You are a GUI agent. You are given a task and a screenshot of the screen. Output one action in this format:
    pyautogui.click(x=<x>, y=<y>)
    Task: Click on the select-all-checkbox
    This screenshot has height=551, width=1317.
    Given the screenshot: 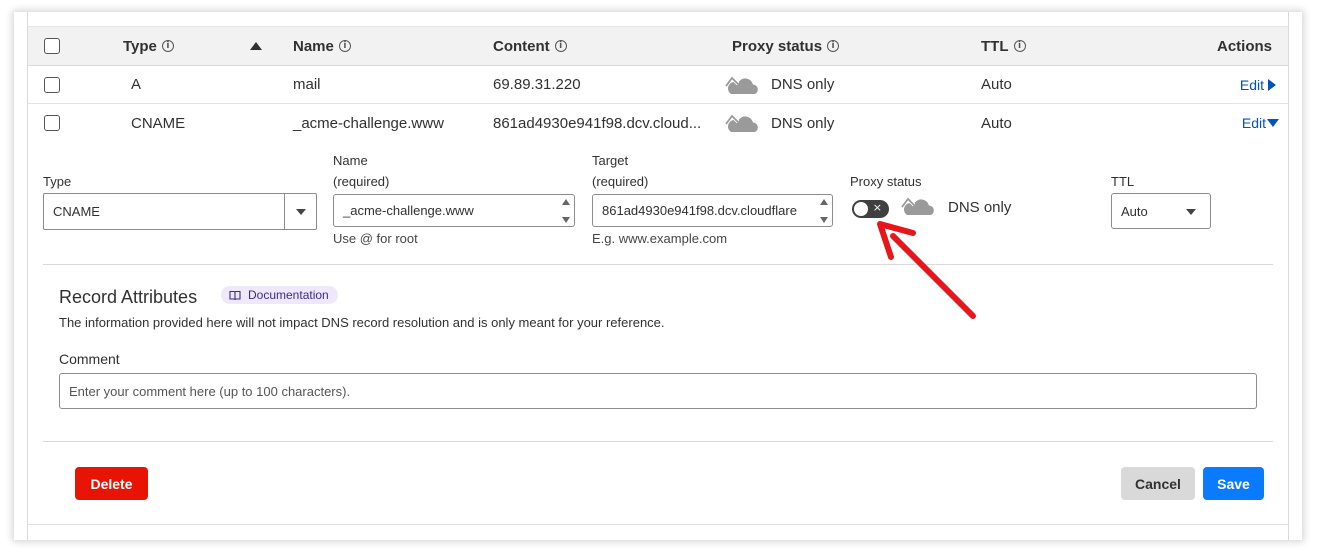 What is the action you would take?
    pyautogui.click(x=52, y=46)
    